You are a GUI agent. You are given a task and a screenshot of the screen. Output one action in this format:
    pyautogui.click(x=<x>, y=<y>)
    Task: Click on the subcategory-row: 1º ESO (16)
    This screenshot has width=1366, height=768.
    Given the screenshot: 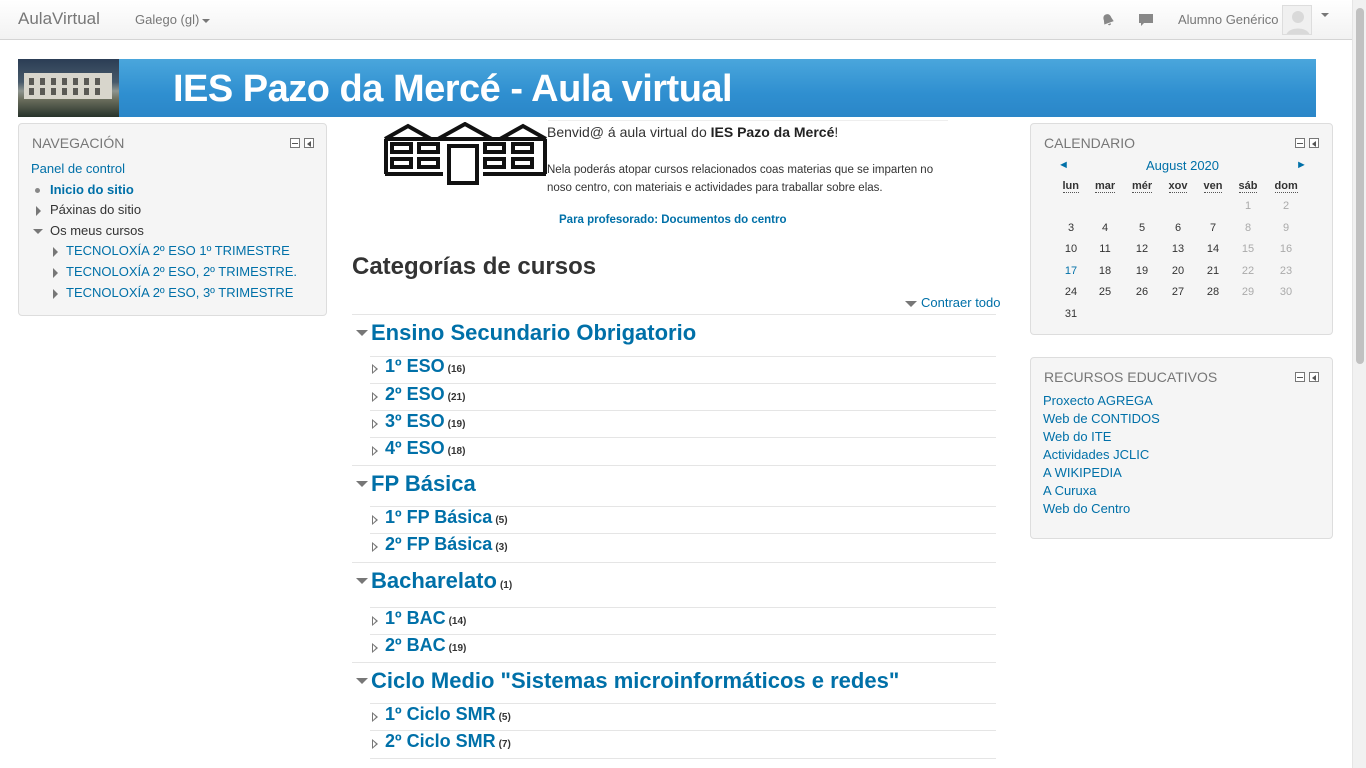 What is the action you would take?
    pyautogui.click(x=418, y=366)
    